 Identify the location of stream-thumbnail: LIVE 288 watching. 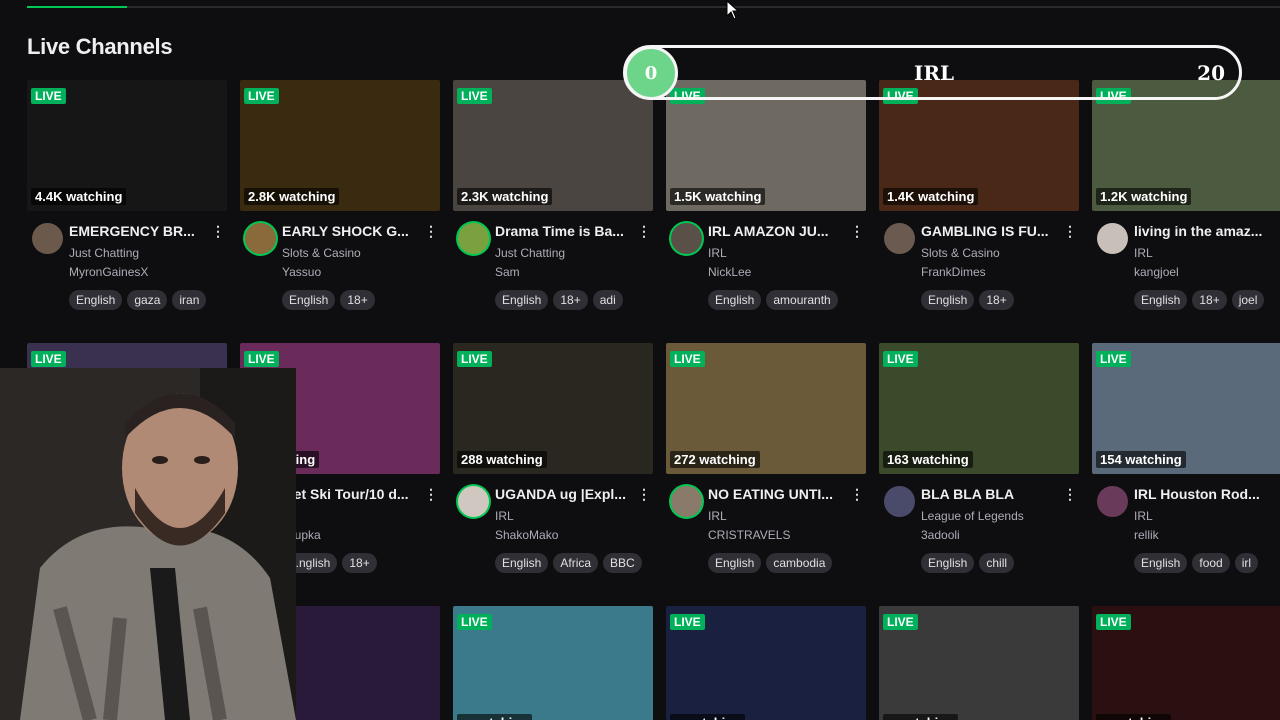
(553, 408).